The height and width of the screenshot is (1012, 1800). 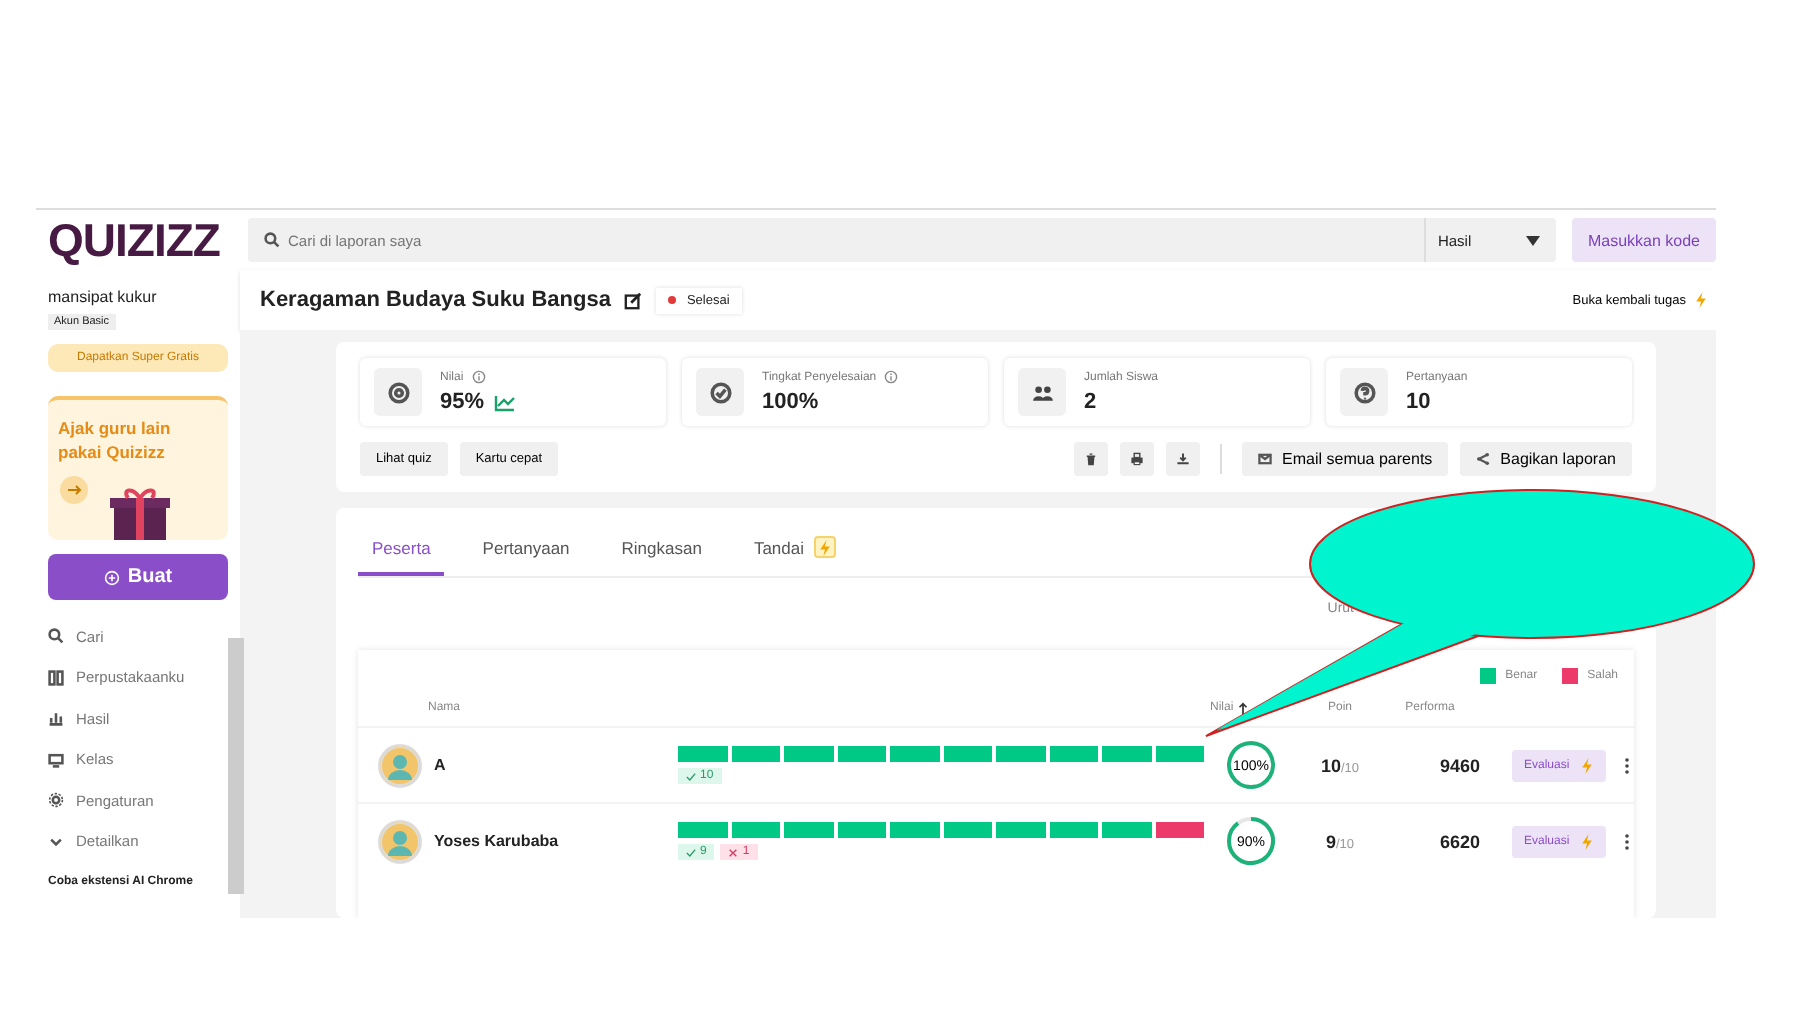 I want to click on tab: Pertanyaan, so click(x=526, y=552).